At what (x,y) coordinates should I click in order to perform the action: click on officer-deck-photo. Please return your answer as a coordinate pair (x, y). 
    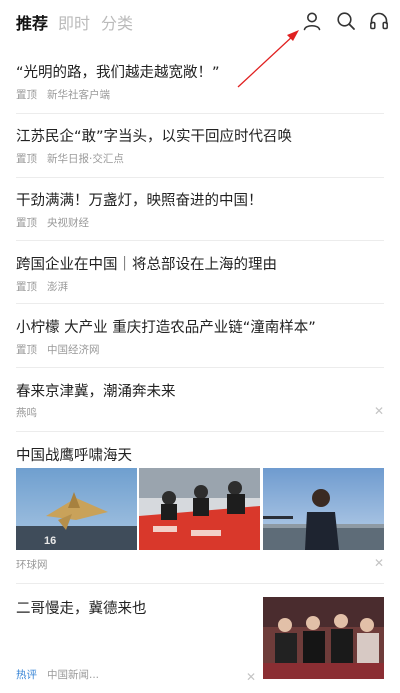
    Looking at the image, I should click on (323, 509).